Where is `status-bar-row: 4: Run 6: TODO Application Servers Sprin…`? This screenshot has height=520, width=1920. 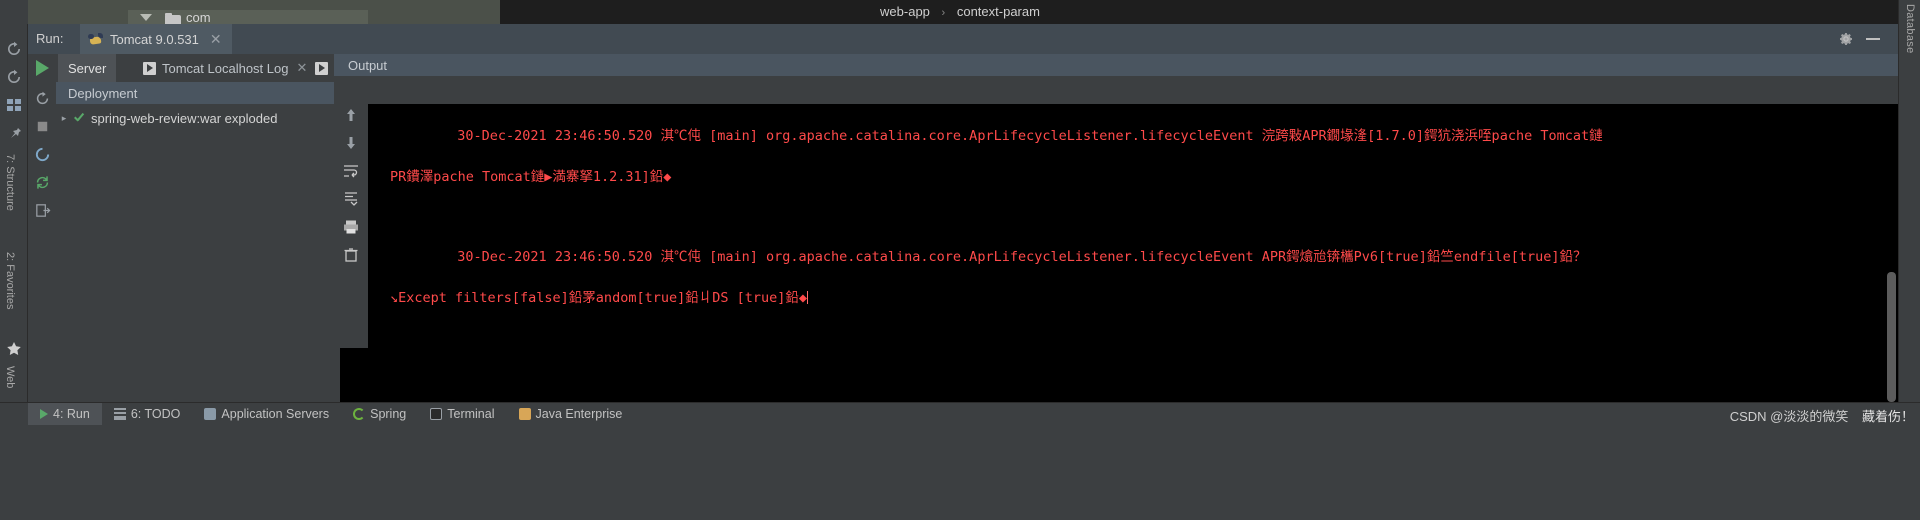 status-bar-row: 4: Run 6: TODO Application Servers Sprin… is located at coordinates (960, 413).